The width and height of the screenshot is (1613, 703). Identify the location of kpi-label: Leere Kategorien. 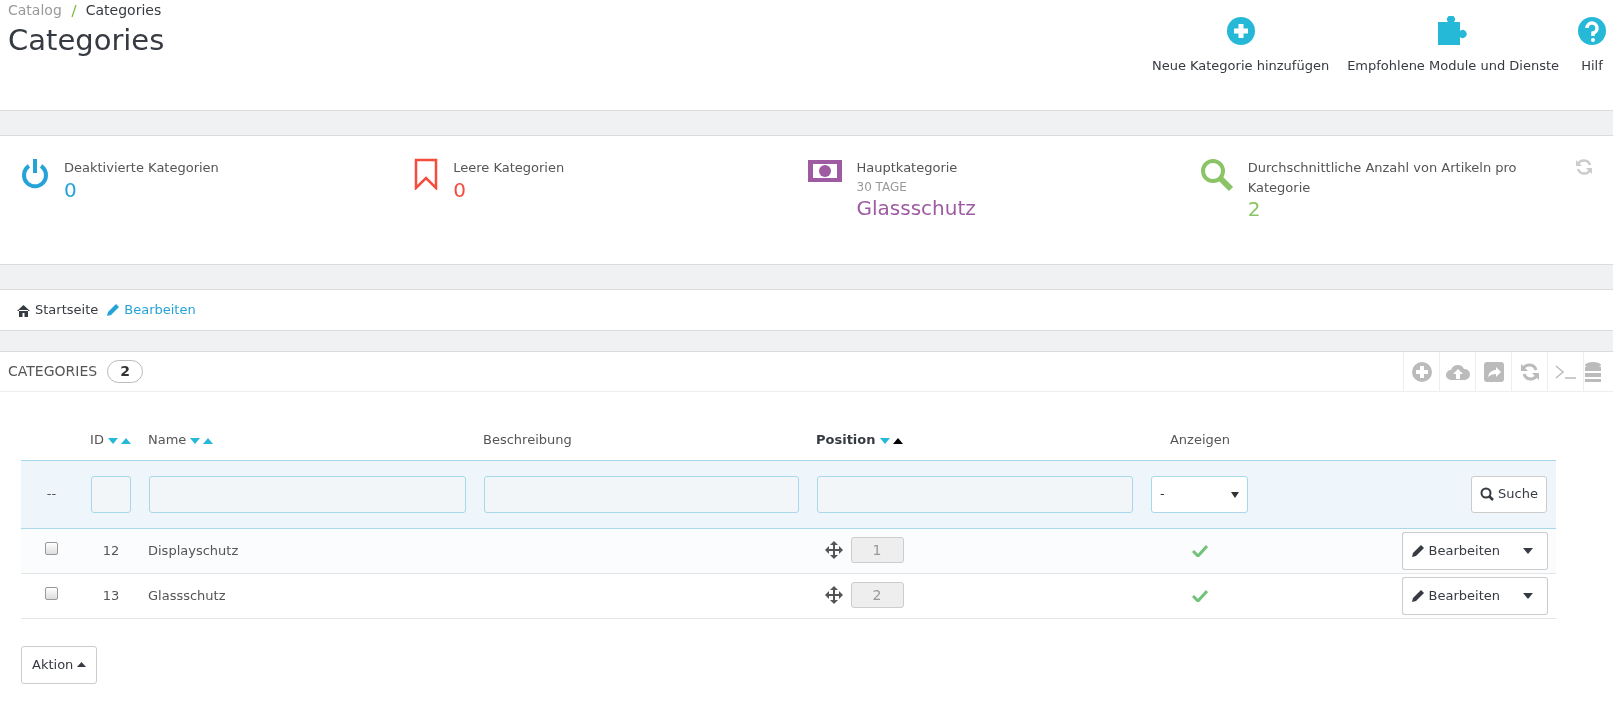
(509, 168).